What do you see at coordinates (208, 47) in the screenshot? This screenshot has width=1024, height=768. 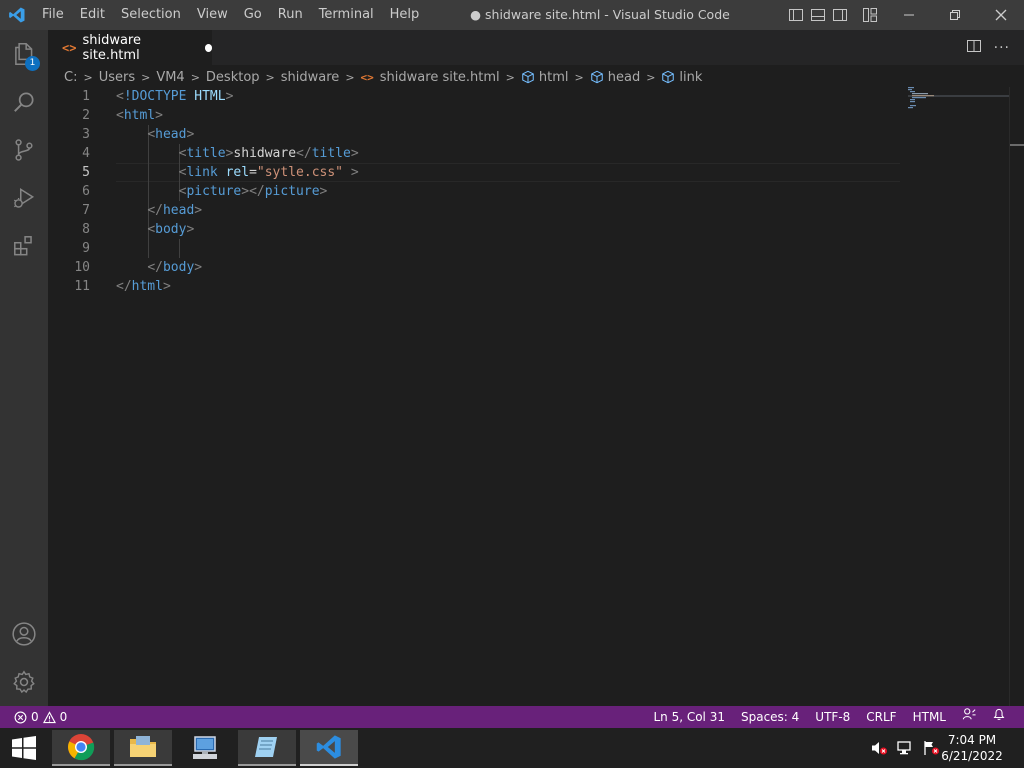 I see `unsaved-dot-icon` at bounding box center [208, 47].